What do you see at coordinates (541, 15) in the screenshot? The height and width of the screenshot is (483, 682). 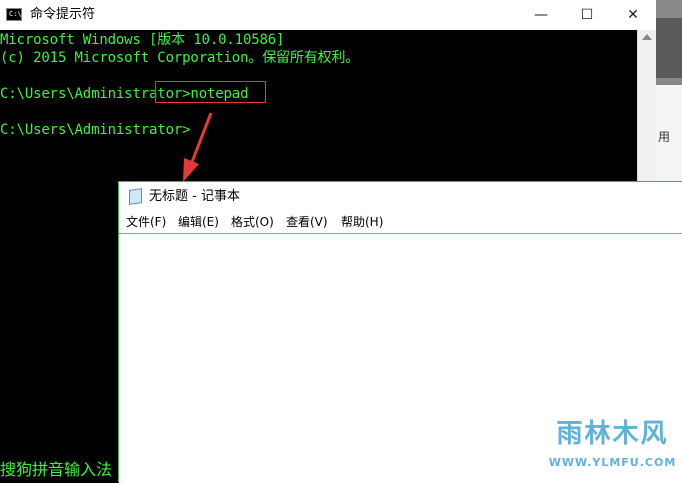 I see `minimize-button: —` at bounding box center [541, 15].